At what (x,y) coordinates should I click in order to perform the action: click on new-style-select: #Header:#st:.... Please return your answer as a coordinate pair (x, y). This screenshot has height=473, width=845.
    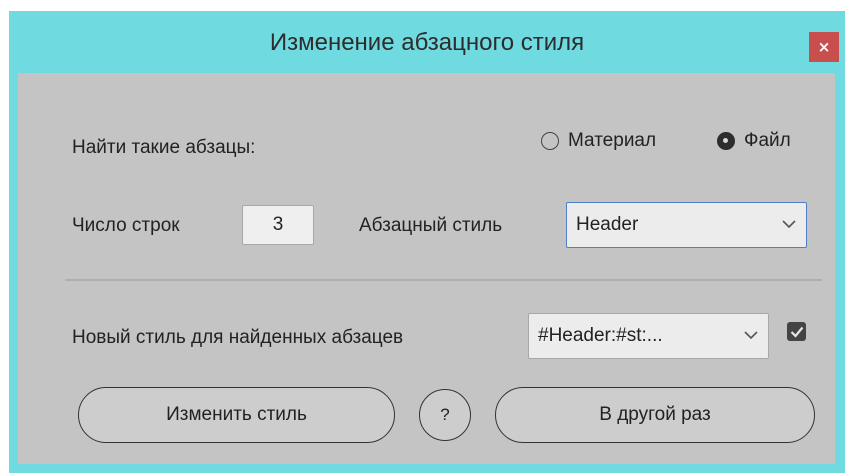
    Looking at the image, I should click on (648, 336).